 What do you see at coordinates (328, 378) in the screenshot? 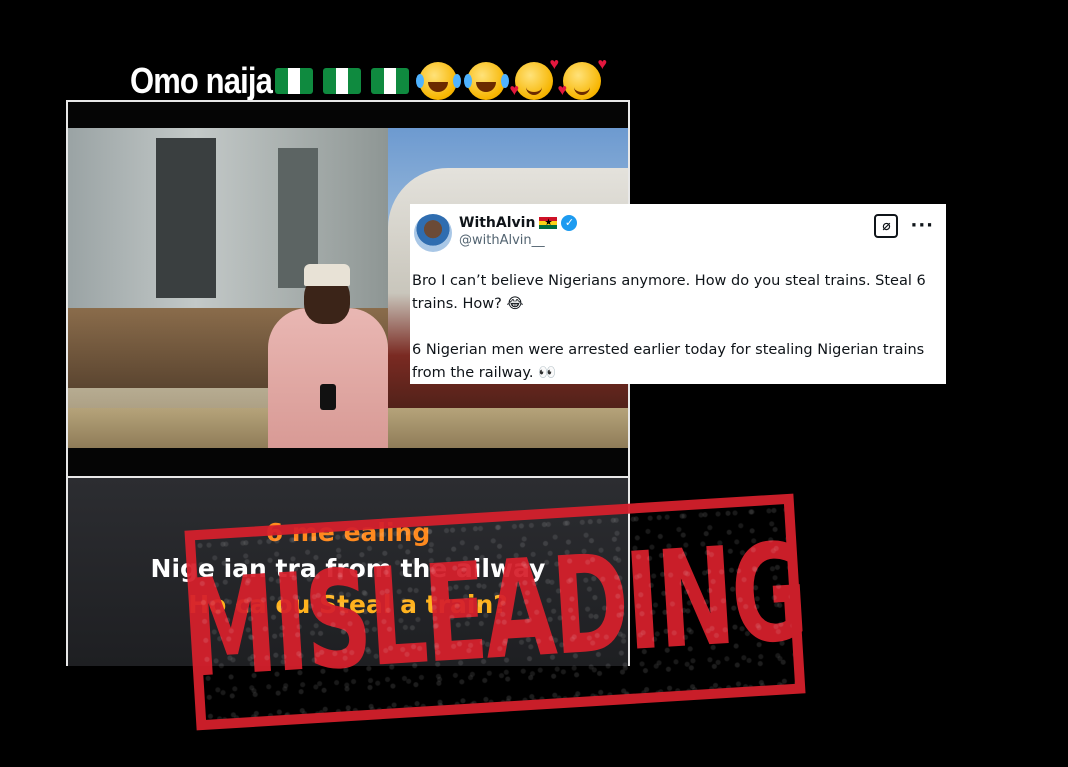
I see `reporter` at bounding box center [328, 378].